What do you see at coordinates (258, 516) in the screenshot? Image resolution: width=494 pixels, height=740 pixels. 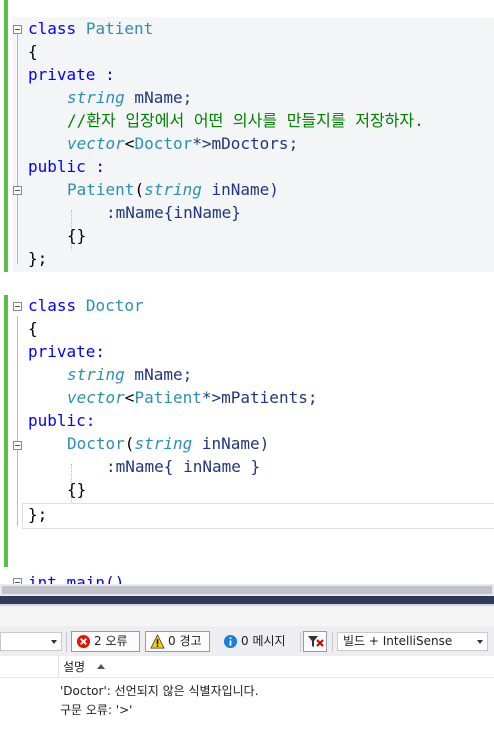 I see `current-line-highlight` at bounding box center [258, 516].